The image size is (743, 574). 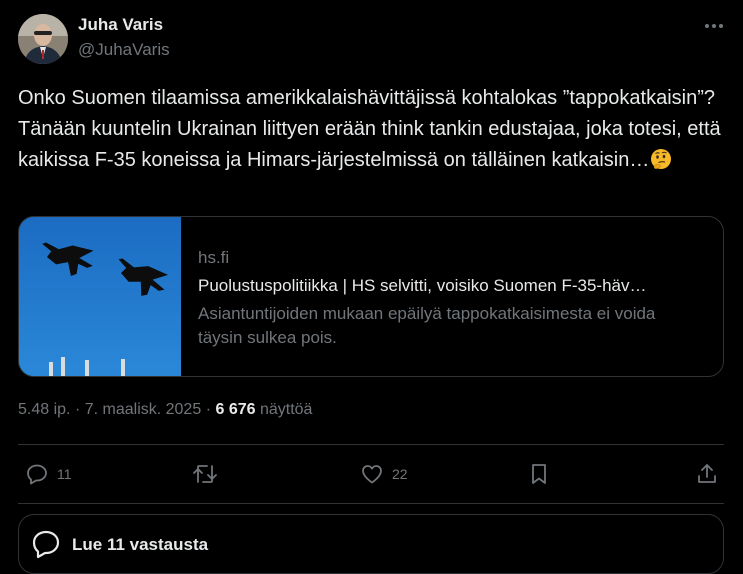 I want to click on thinking-face-icon, so click(x=661, y=159).